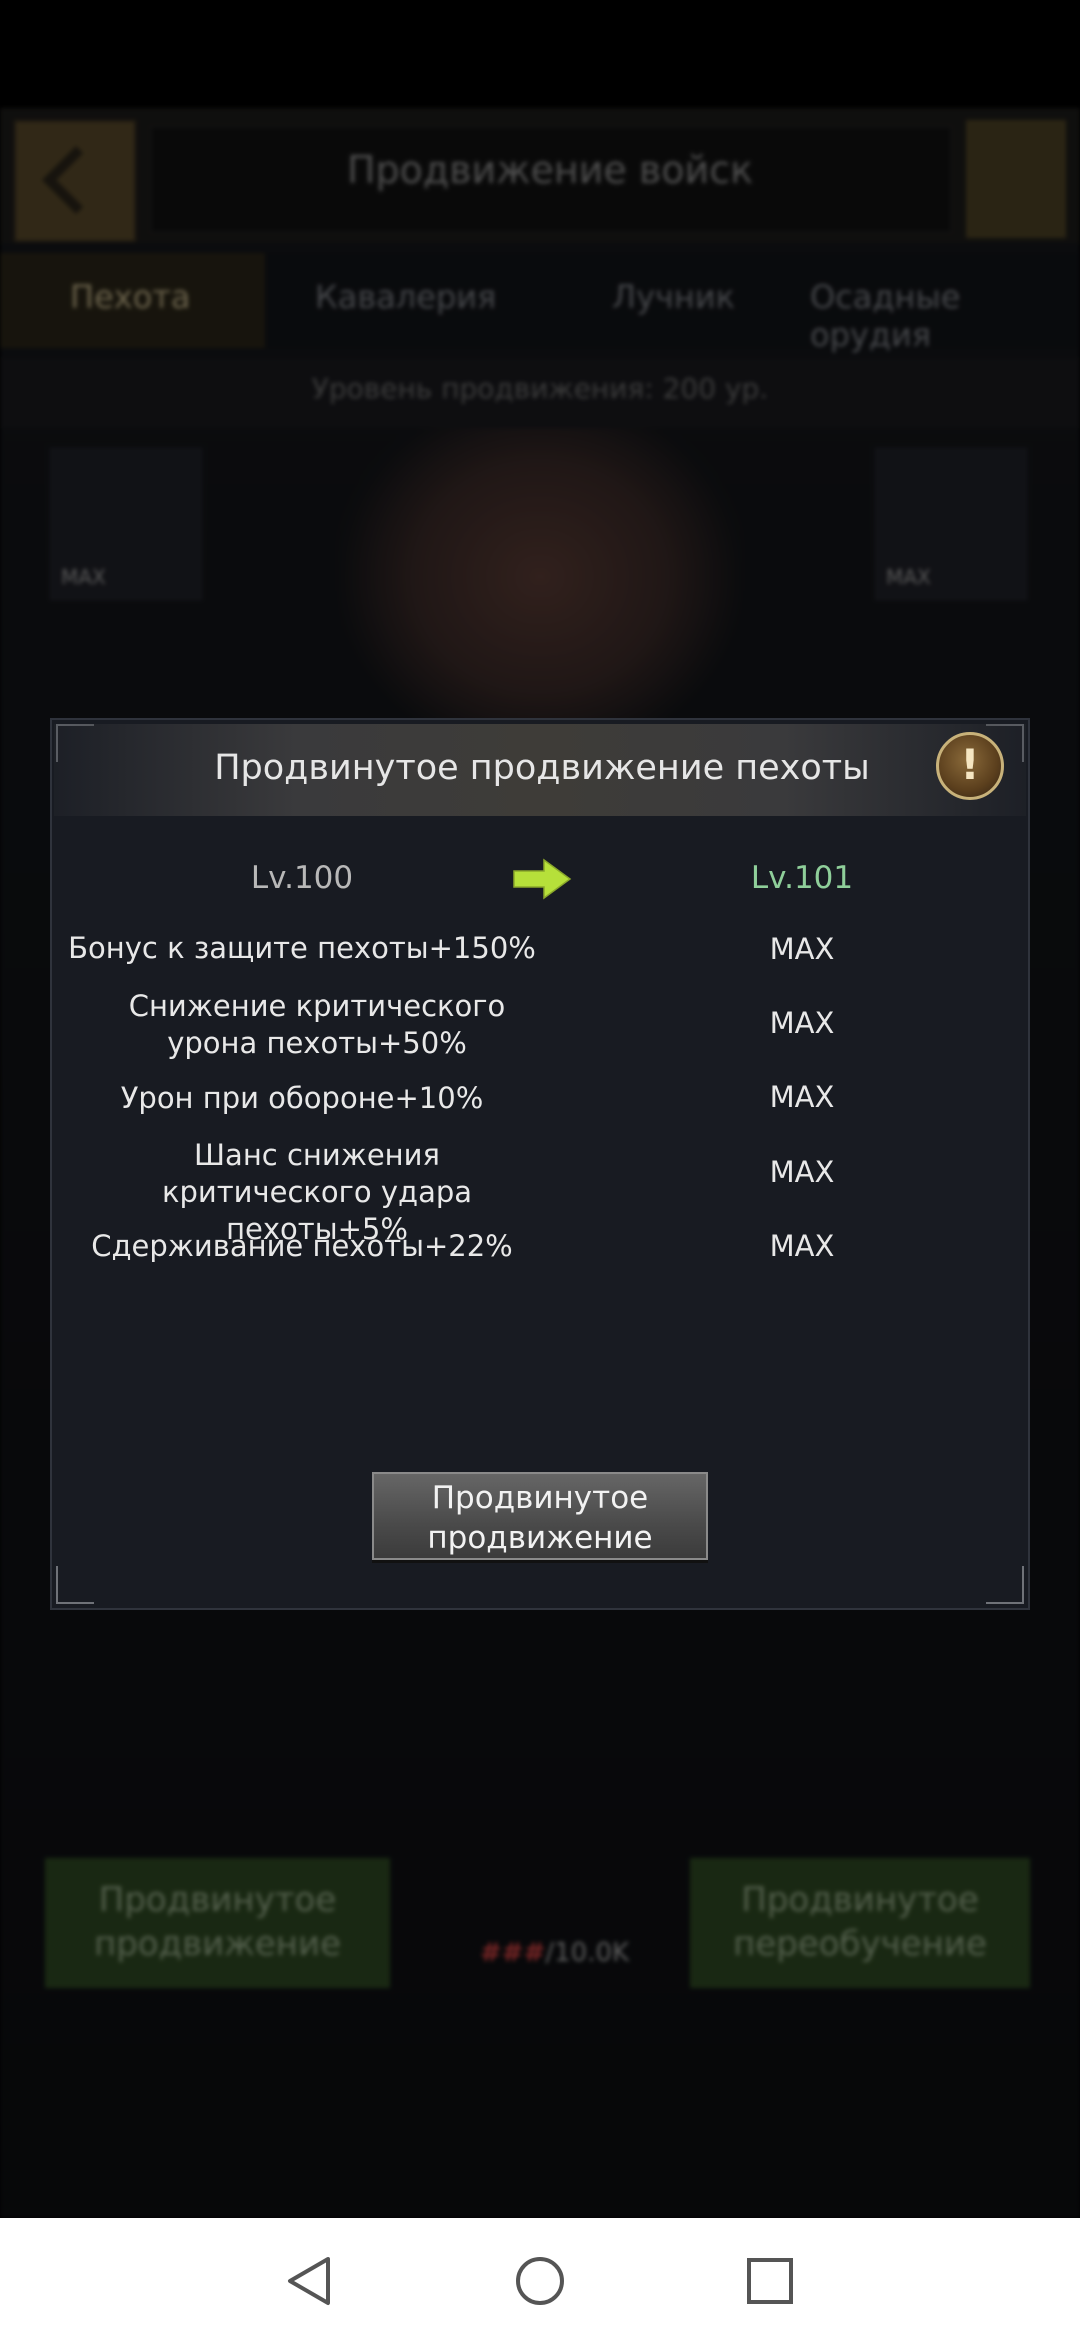  Describe the element at coordinates (405, 297) in the screenshot. I see `tab-cavalry: Кавалерия` at that location.